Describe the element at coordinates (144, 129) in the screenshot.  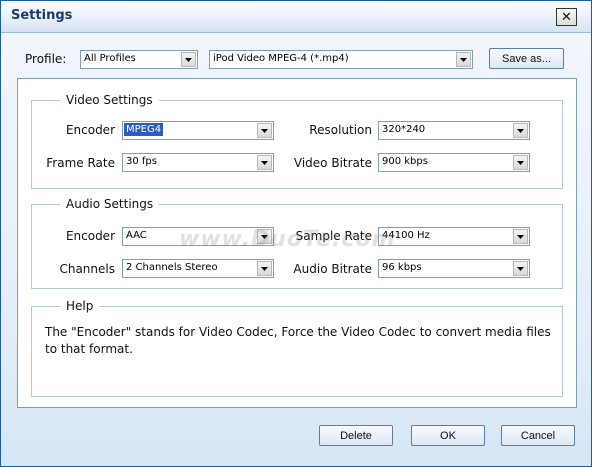
I see `video-encoder-value: MPEG4` at that location.